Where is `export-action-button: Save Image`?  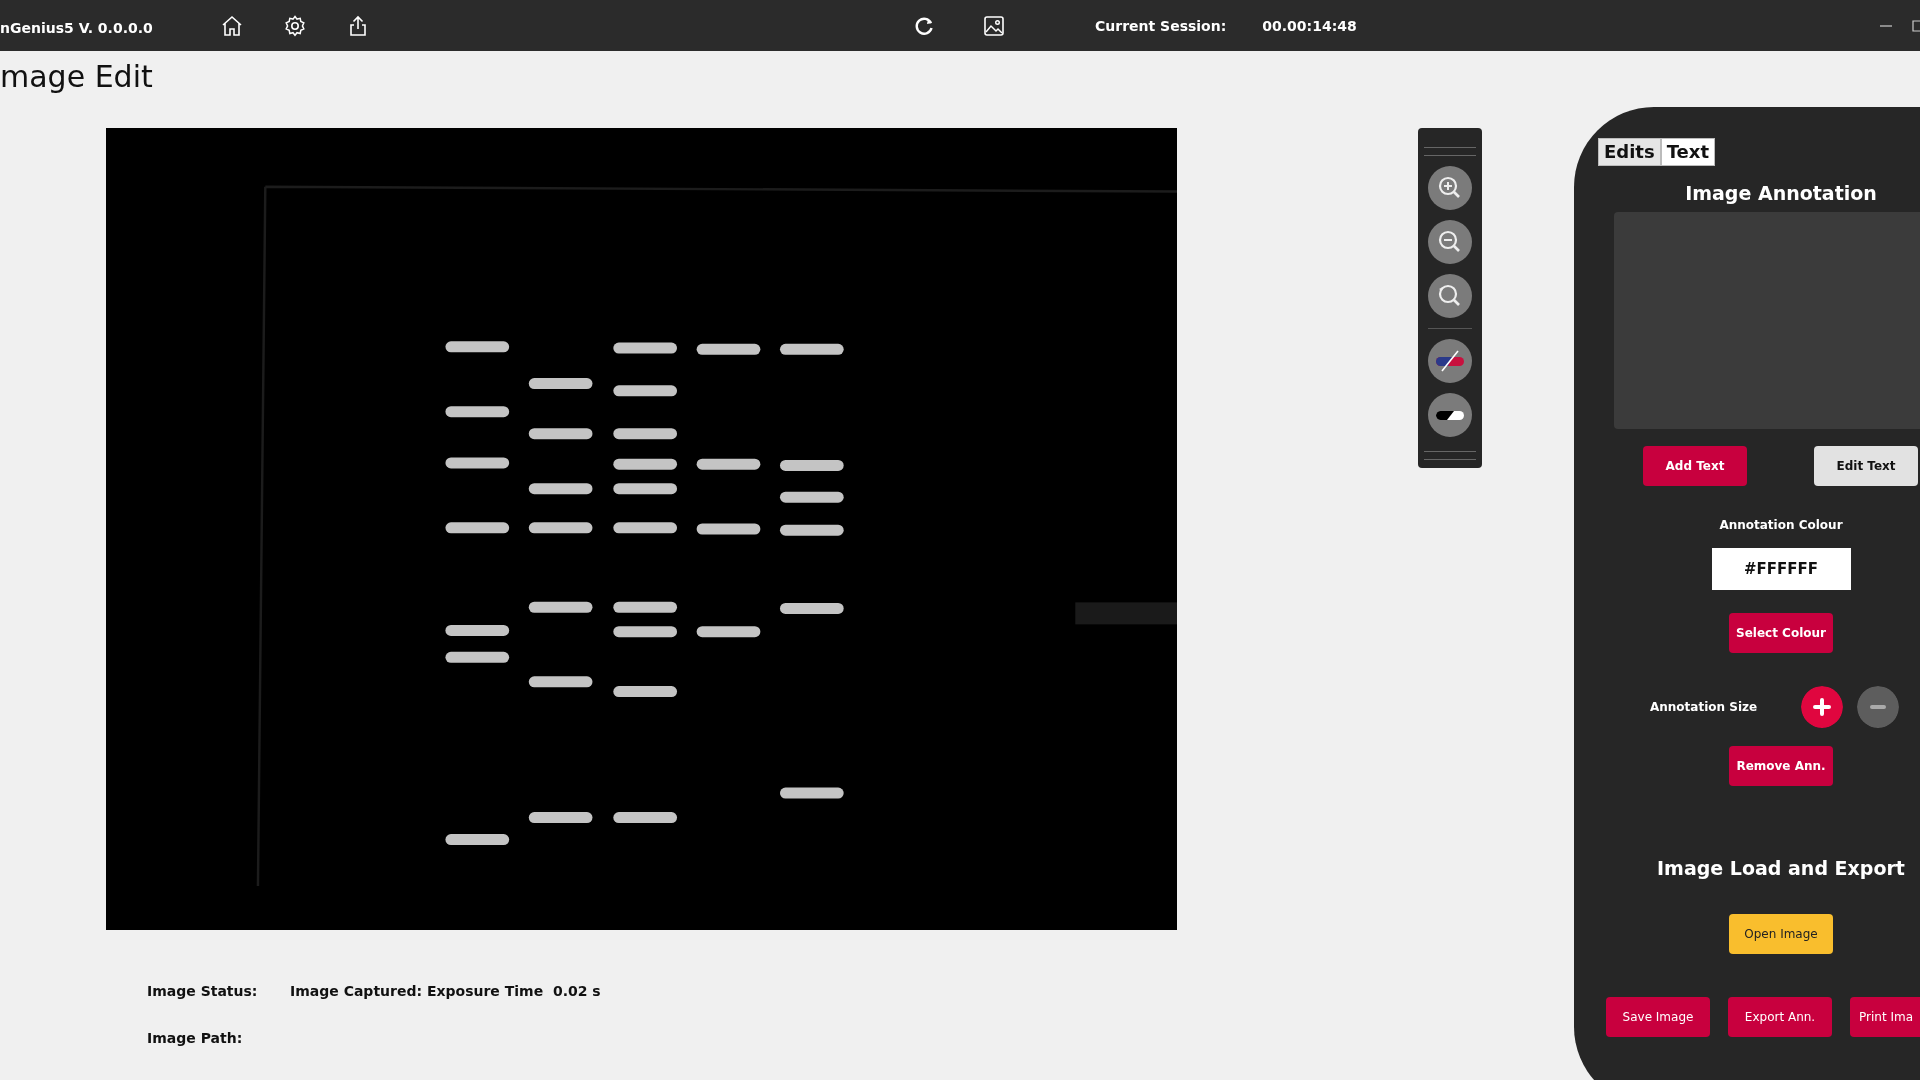 export-action-button: Save Image is located at coordinates (1658, 1017).